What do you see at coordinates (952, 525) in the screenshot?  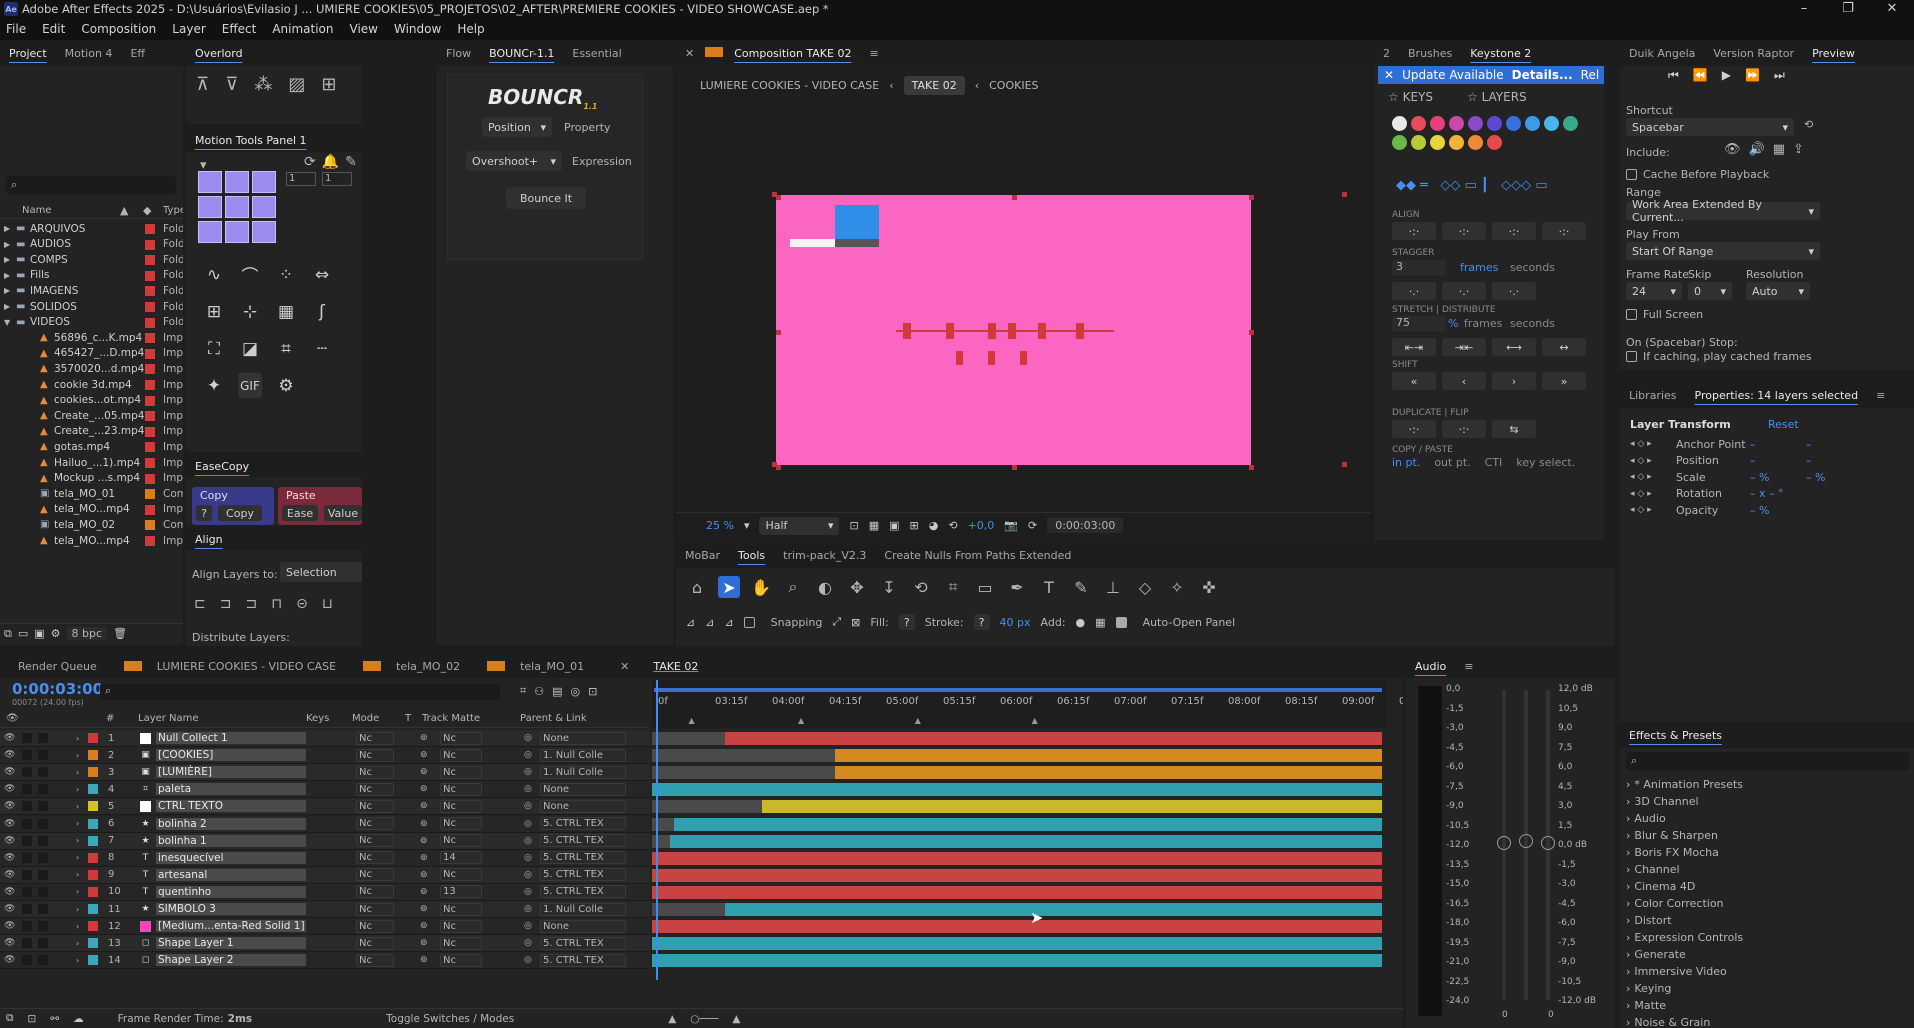 I see `reset-exposure-icon: ⟲` at bounding box center [952, 525].